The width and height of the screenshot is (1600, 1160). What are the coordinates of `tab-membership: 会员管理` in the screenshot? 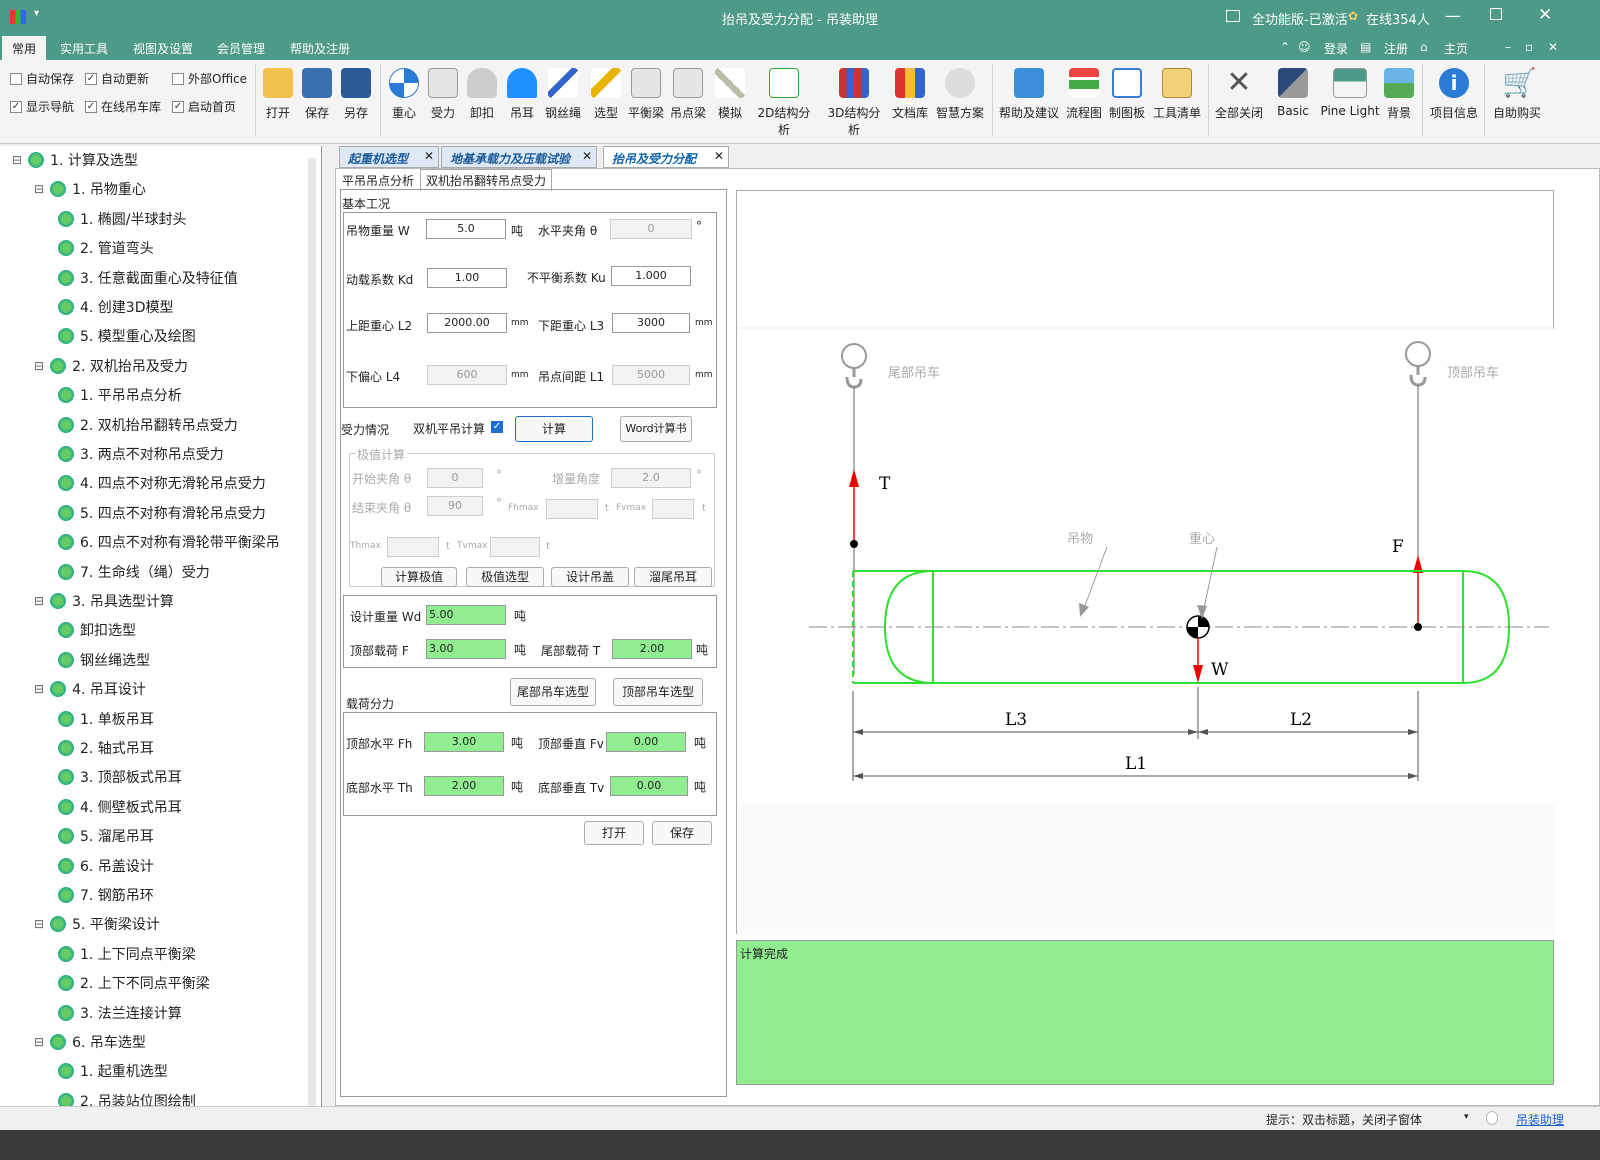 It's located at (241, 48).